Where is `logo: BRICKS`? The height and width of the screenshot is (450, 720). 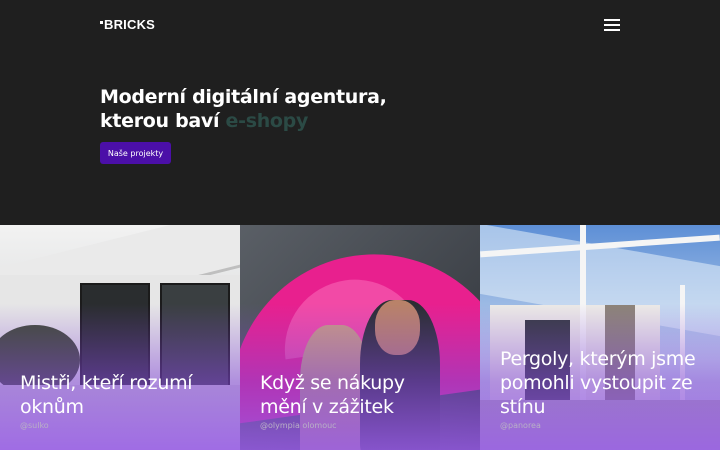
logo: BRICKS is located at coordinates (127, 24).